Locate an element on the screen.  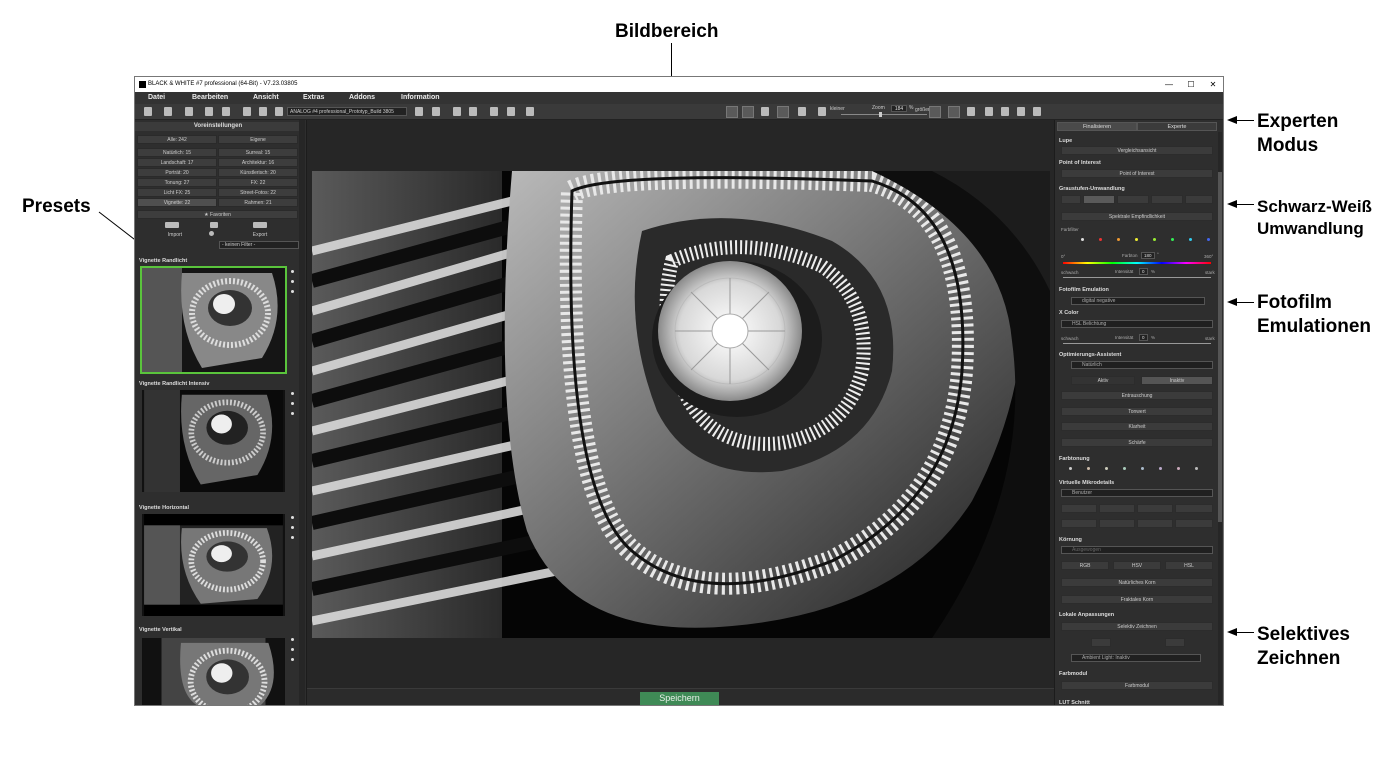
menu-information: Information is located at coordinates (420, 97).